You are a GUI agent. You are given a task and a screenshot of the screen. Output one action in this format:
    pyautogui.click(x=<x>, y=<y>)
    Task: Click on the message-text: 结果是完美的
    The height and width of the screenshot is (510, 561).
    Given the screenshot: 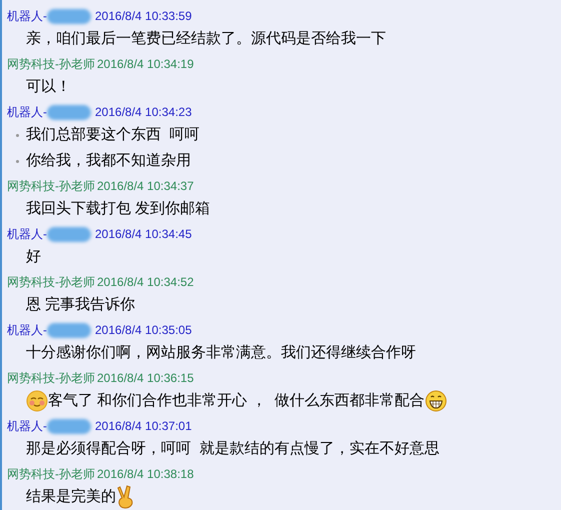 What is the action you would take?
    pyautogui.click(x=71, y=496)
    